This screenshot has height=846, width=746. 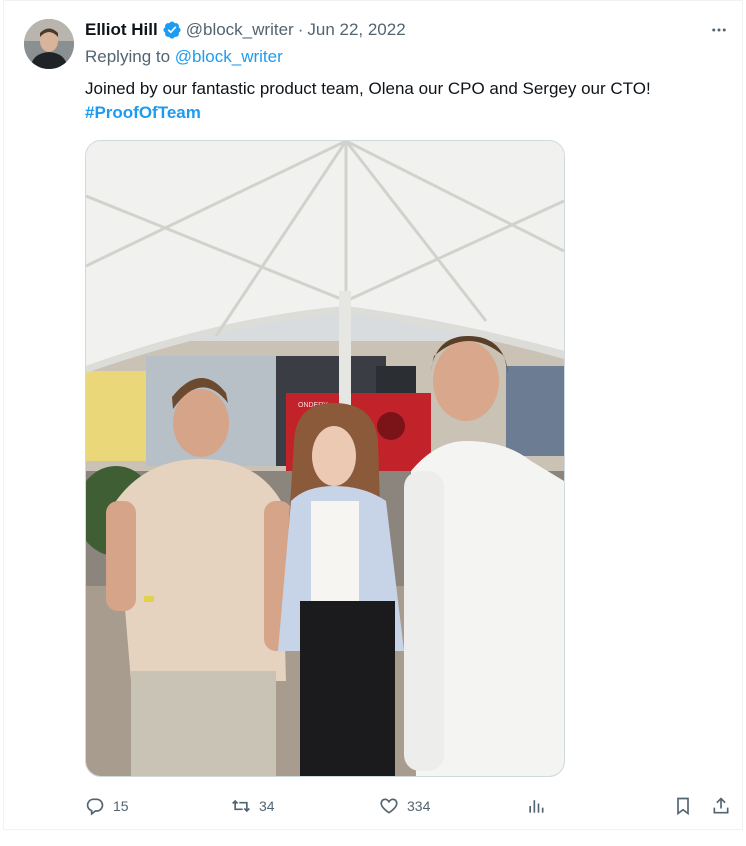 What do you see at coordinates (419, 806) in the screenshot?
I see `like-count: 334` at bounding box center [419, 806].